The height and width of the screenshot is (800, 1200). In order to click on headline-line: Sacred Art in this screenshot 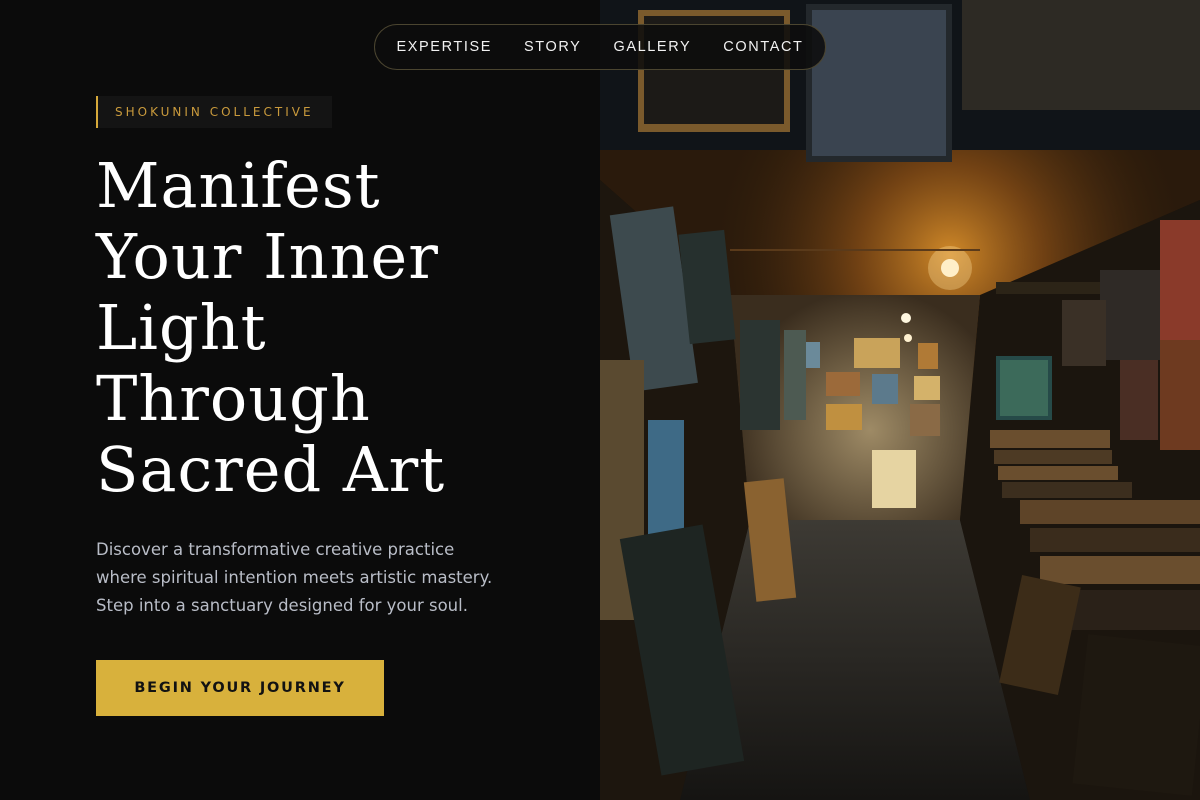, I will do `click(271, 469)`.